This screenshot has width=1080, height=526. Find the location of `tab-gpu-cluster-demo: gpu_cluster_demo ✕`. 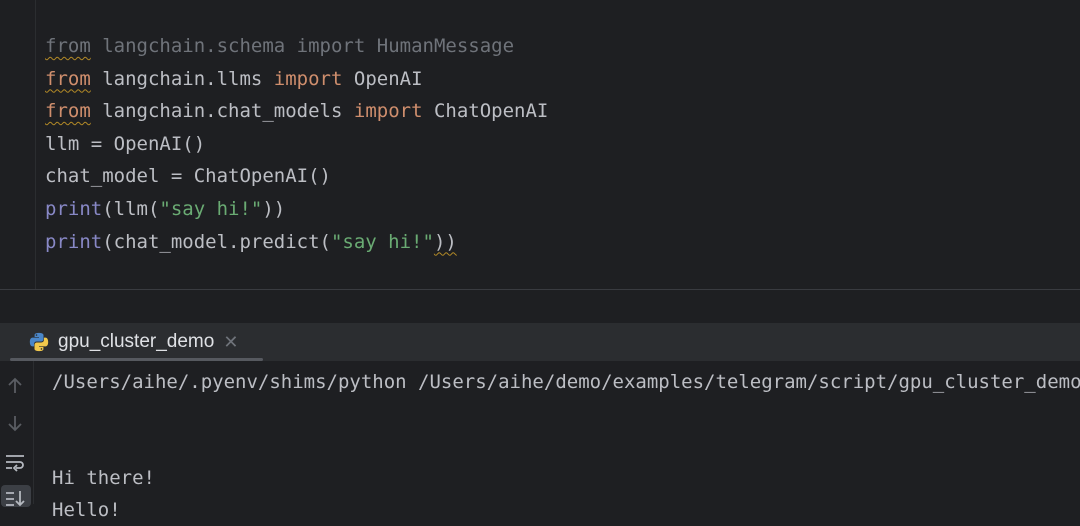

tab-gpu-cluster-demo: gpu_cluster_demo ✕ is located at coordinates (136, 342).